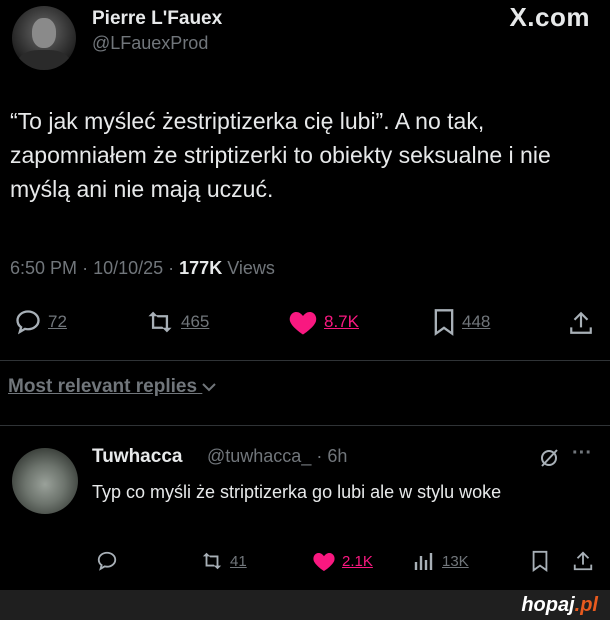 This screenshot has width=610, height=620. Describe the element at coordinates (357, 561) in the screenshot. I see `reply-like-count: 2.1K` at that location.